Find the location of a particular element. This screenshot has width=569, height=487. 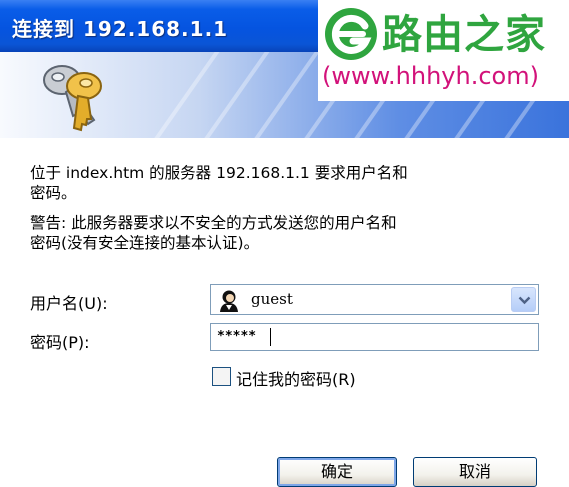

remember-label: 记住我的密码(R) is located at coordinates (296, 379).